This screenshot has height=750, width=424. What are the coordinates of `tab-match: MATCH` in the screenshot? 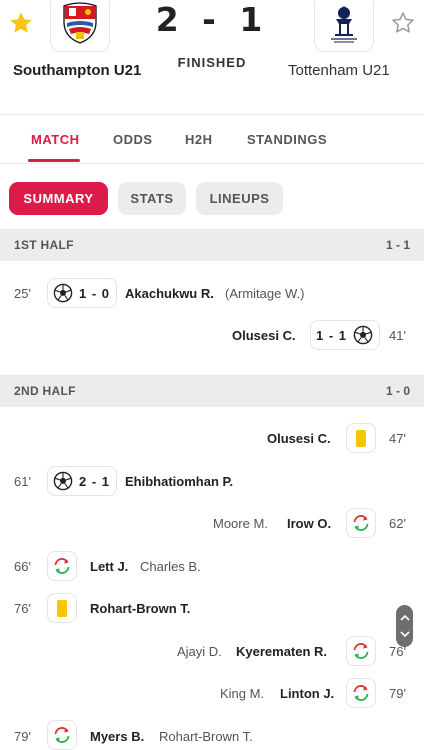 It's located at (55, 139).